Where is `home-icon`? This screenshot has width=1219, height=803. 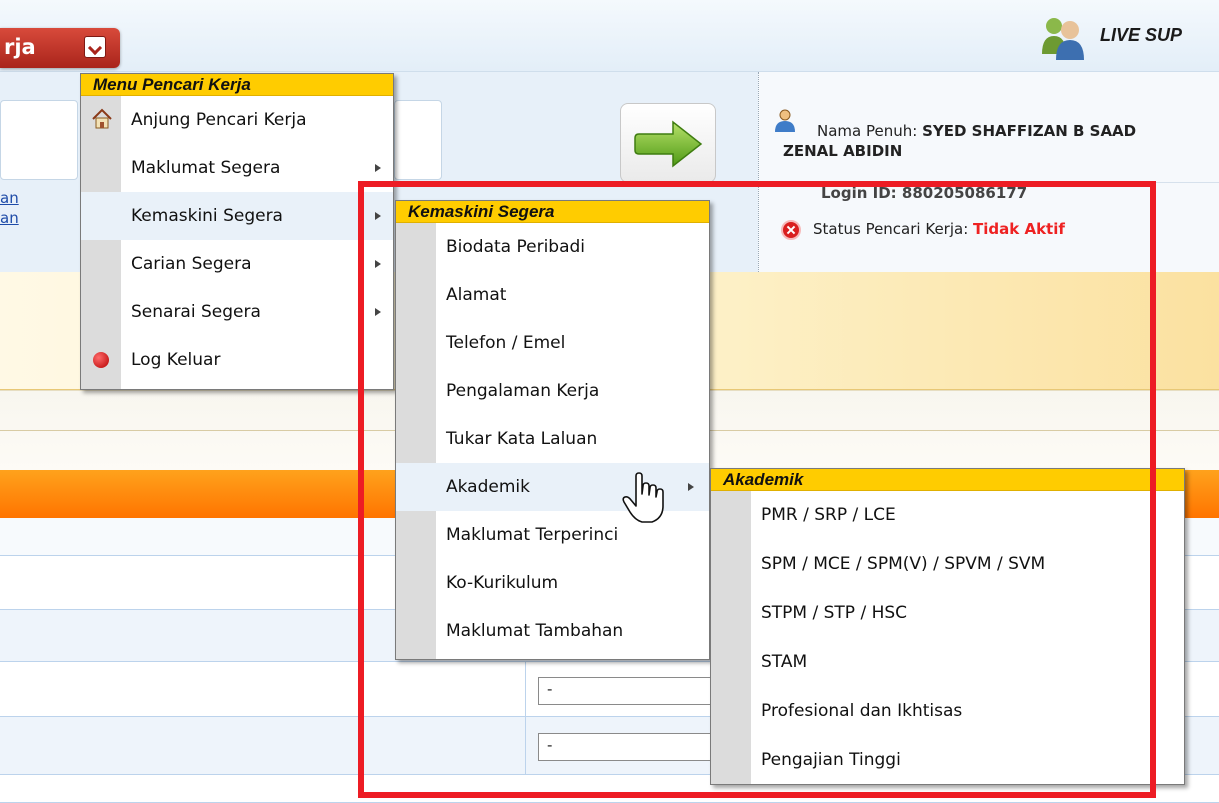
home-icon is located at coordinates (102, 118).